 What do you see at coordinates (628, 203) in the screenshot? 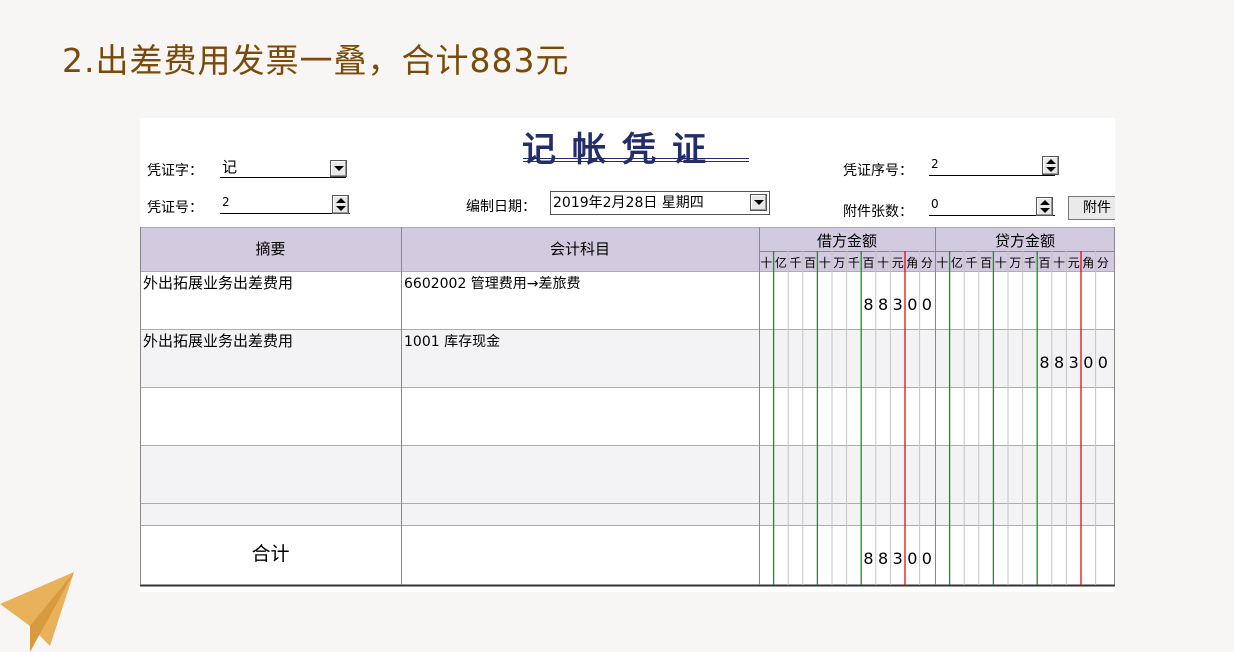
I see `date-value: 2019年2月28日 星期四` at bounding box center [628, 203].